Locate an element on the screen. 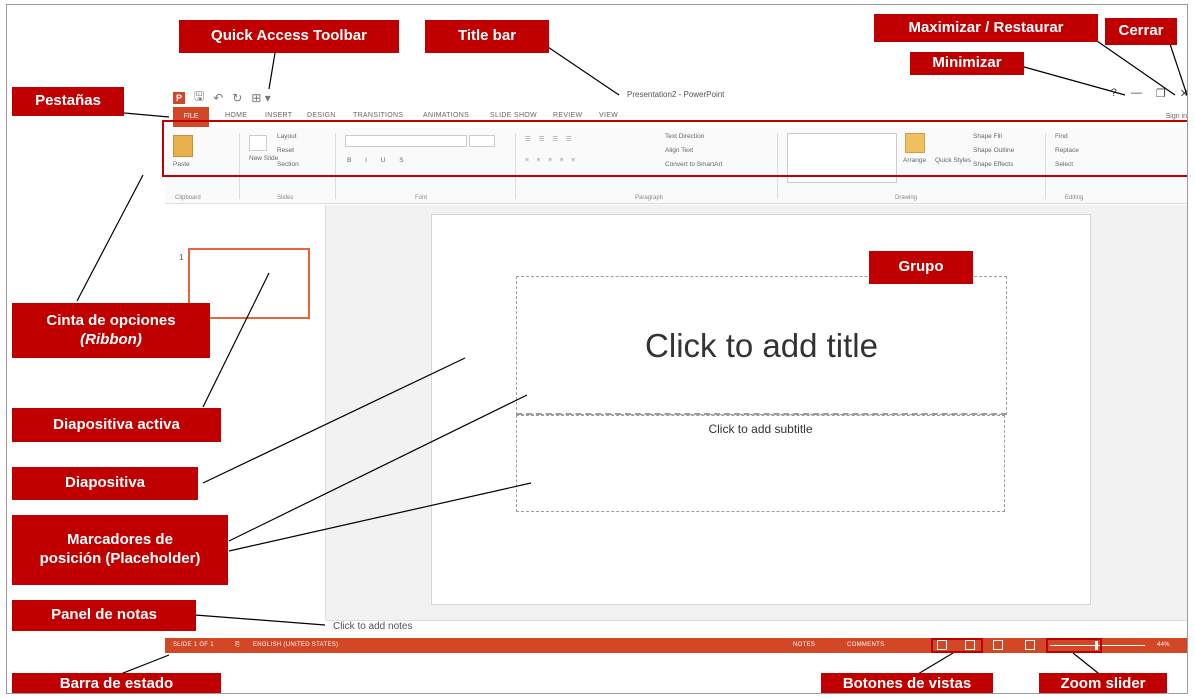  label-ribbon: Cinta de opciones (Ribbon) is located at coordinates (111, 330).